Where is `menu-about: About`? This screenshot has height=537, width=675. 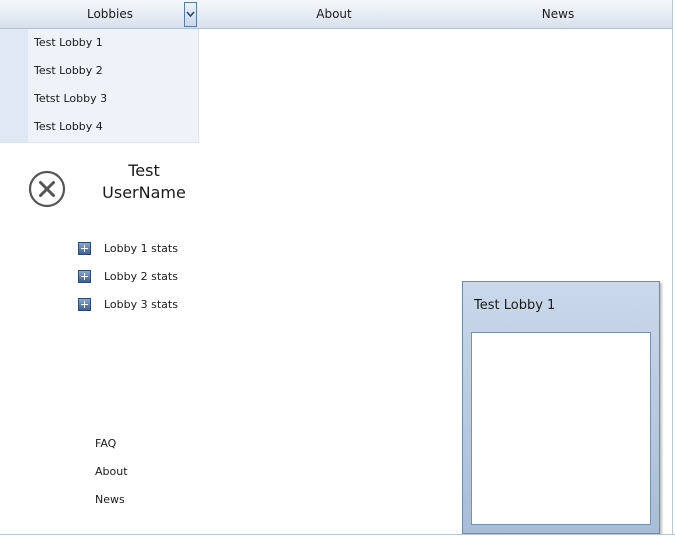
menu-about: About is located at coordinates (334, 14).